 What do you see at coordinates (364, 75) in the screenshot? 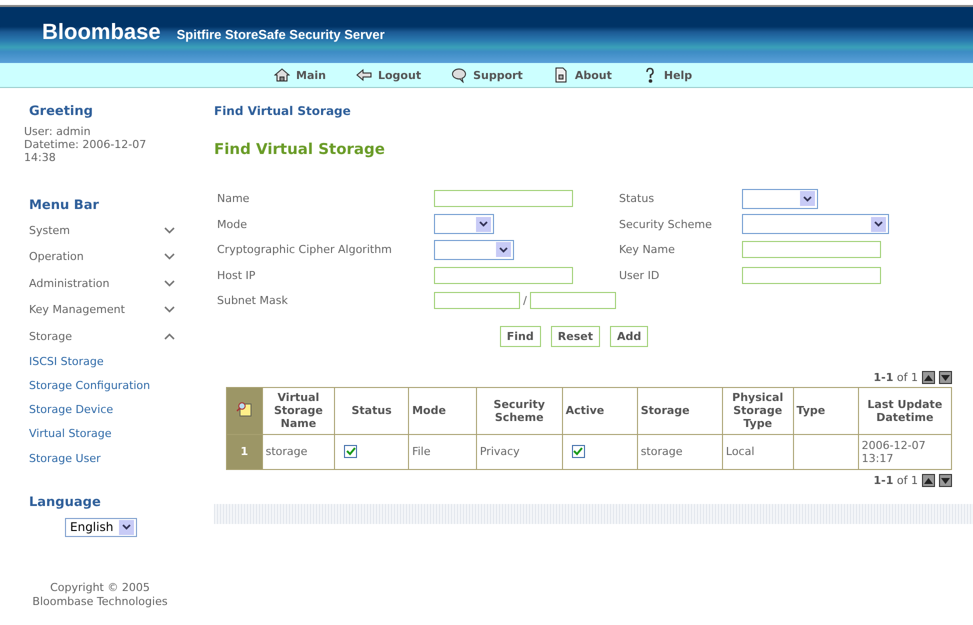
I see `left-arrow-icon` at bounding box center [364, 75].